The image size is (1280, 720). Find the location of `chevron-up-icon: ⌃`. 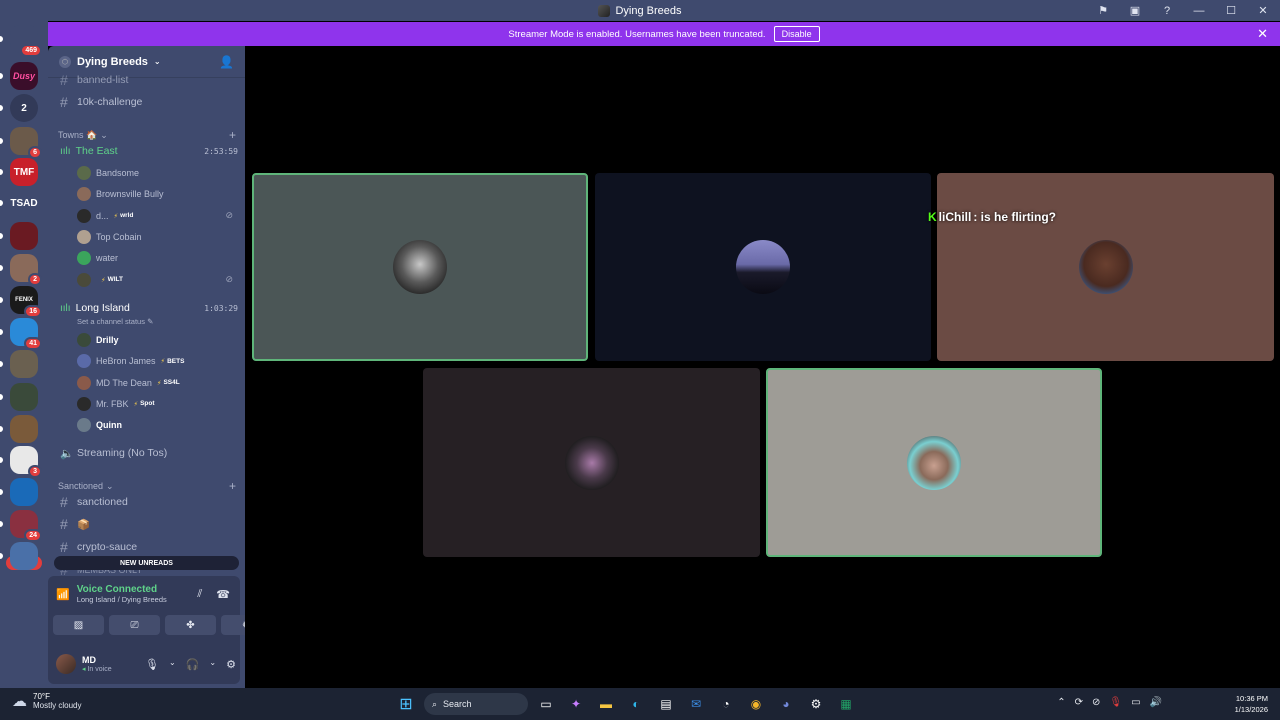

chevron-up-icon: ⌃ is located at coordinates (1061, 702).